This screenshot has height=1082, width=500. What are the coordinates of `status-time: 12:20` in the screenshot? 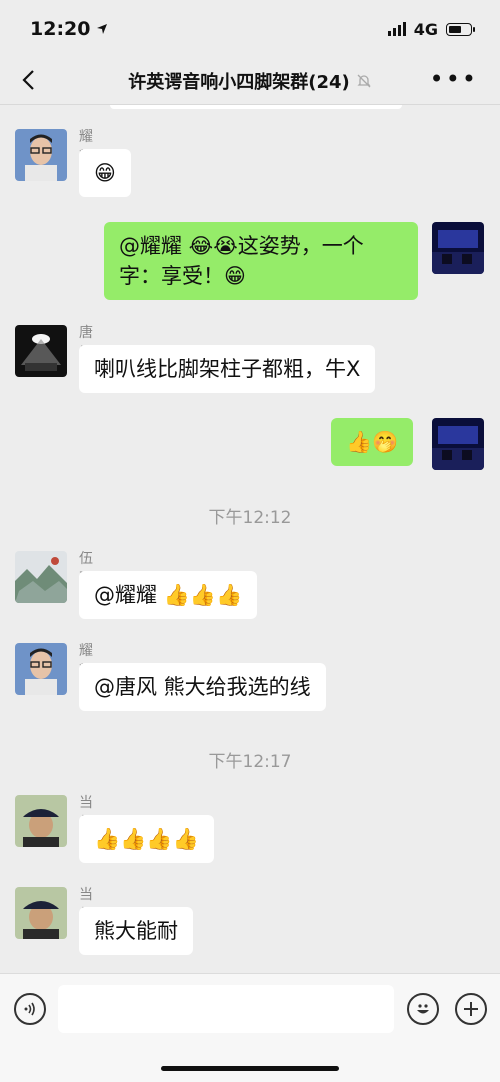 It's located at (60, 29).